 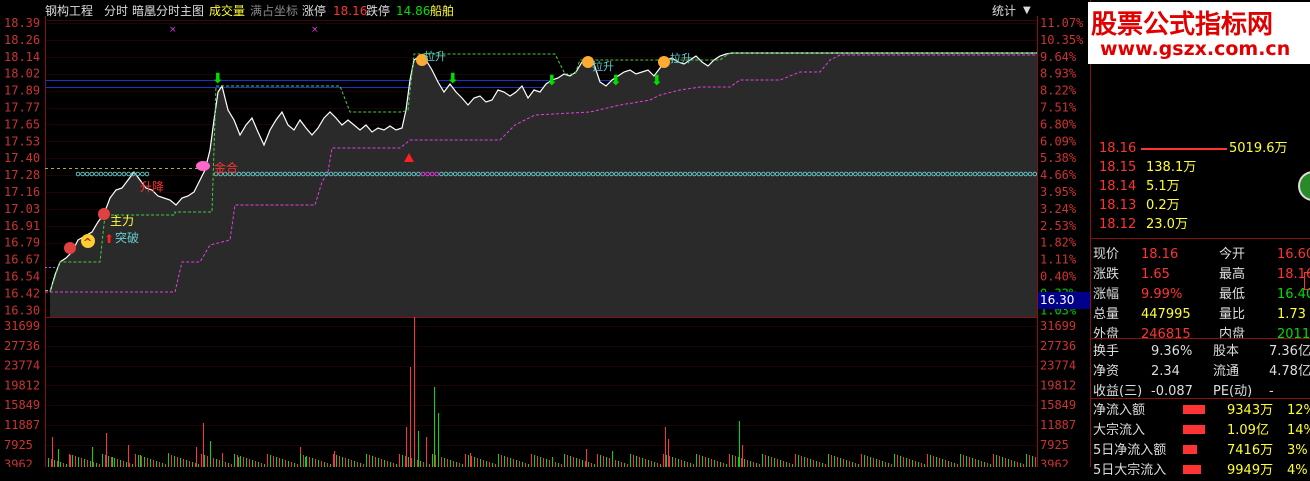 What do you see at coordinates (1058, 141) in the screenshot?
I see `pct-tick-label: 6.09%` at bounding box center [1058, 141].